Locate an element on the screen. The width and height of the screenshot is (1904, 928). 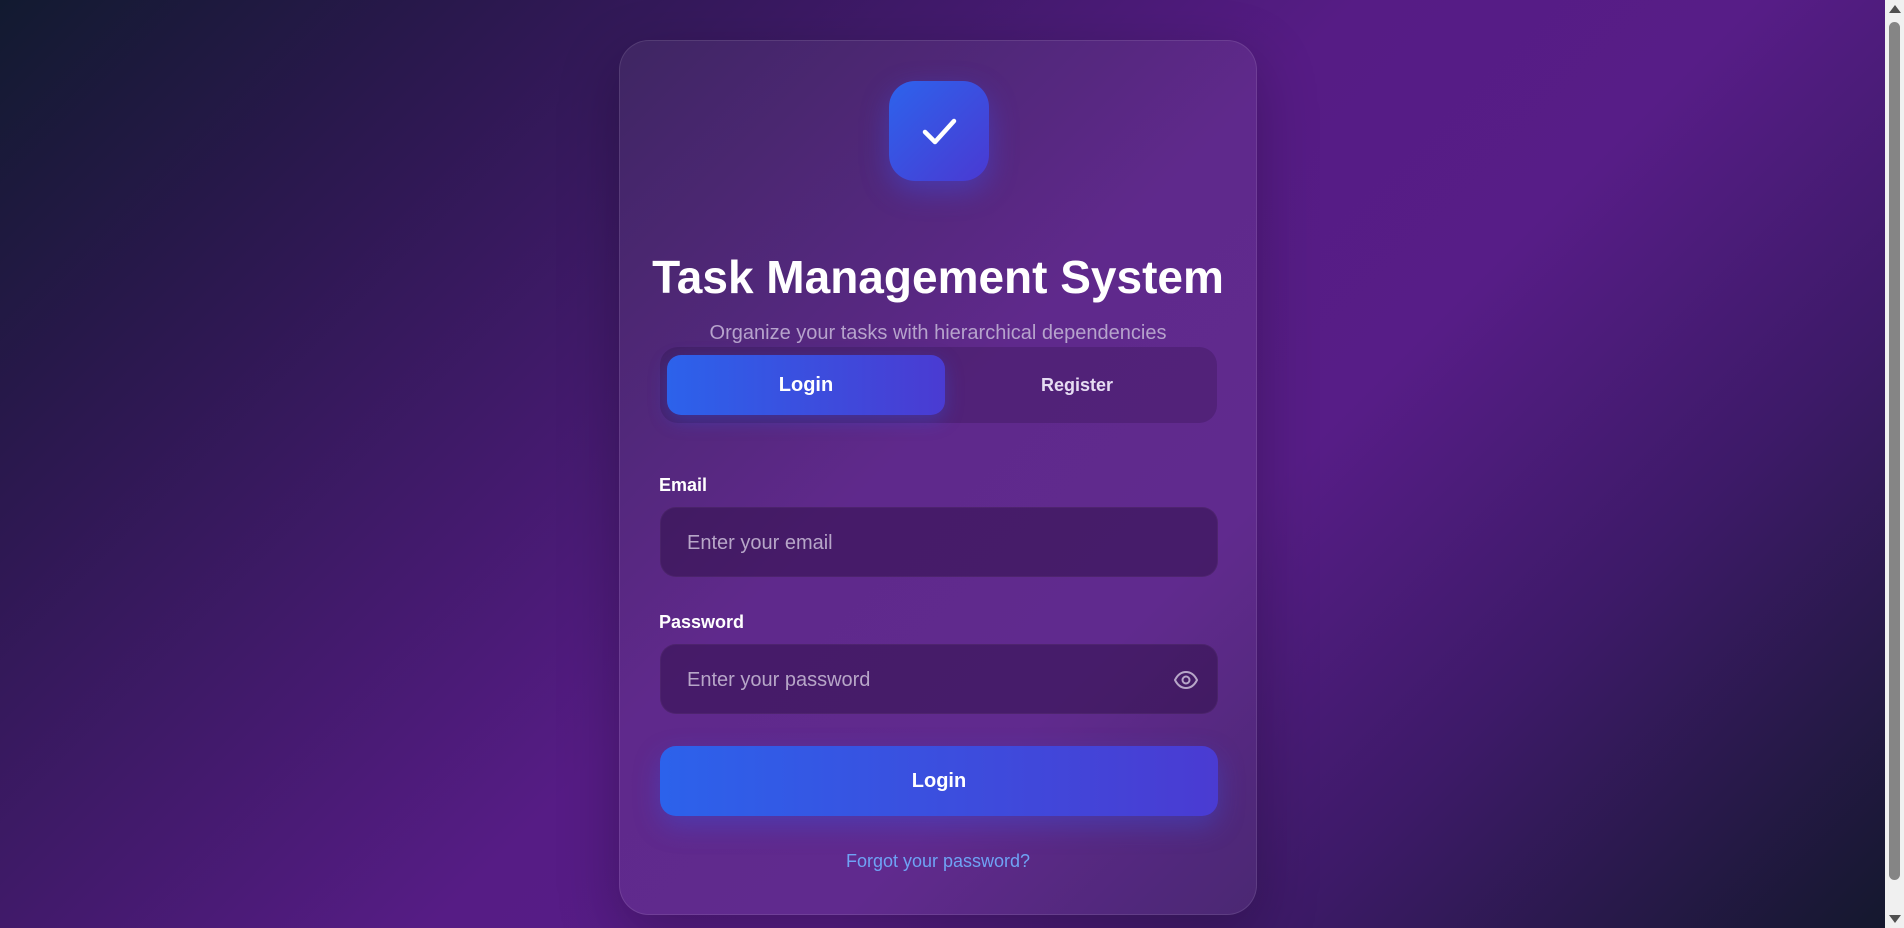
email-field is located at coordinates (927, 543).